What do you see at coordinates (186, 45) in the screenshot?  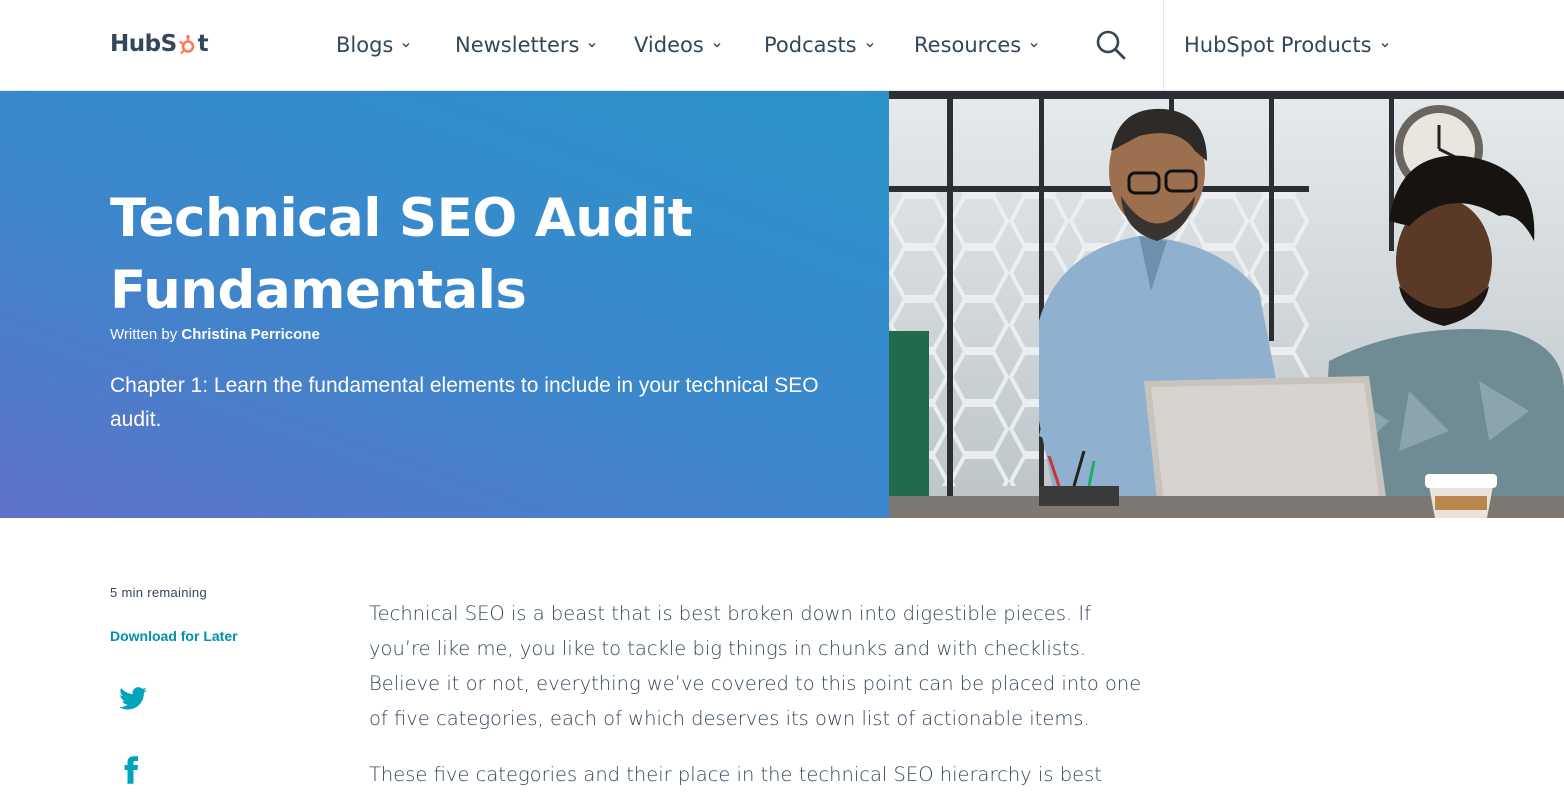 I see `sprocket-icon` at bounding box center [186, 45].